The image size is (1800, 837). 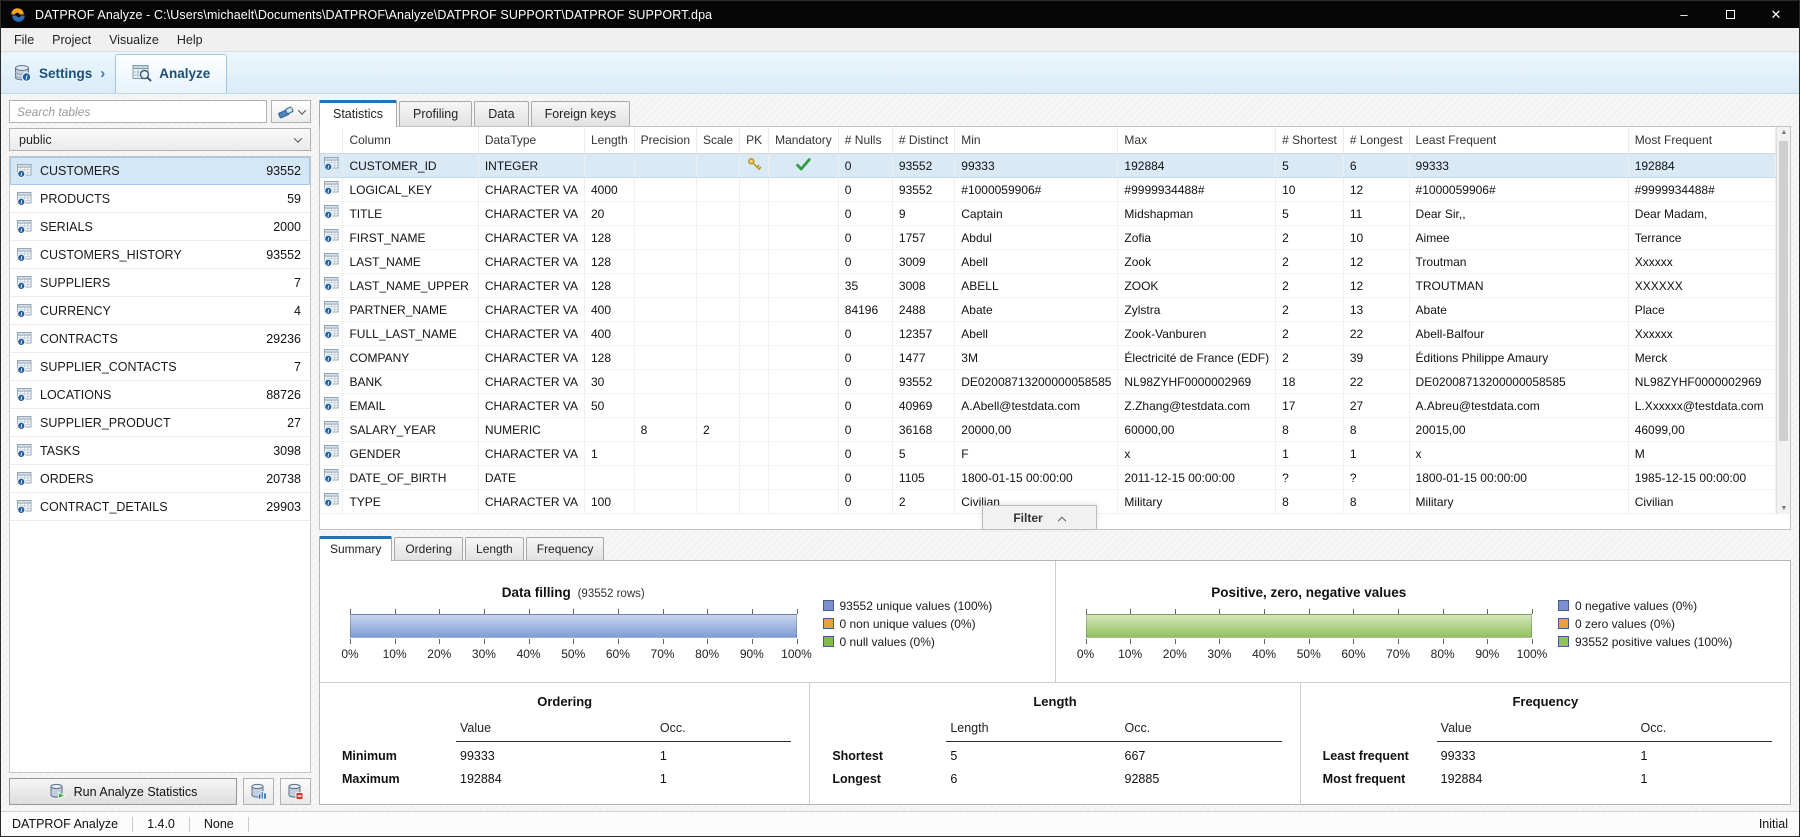 I want to click on column-header-# Nulls: # Nulls, so click(x=865, y=140).